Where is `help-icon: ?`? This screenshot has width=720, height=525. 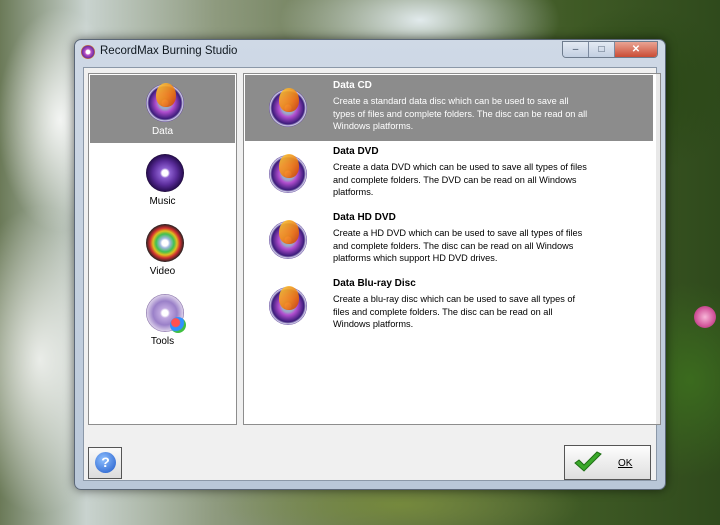 help-icon: ? is located at coordinates (105, 462).